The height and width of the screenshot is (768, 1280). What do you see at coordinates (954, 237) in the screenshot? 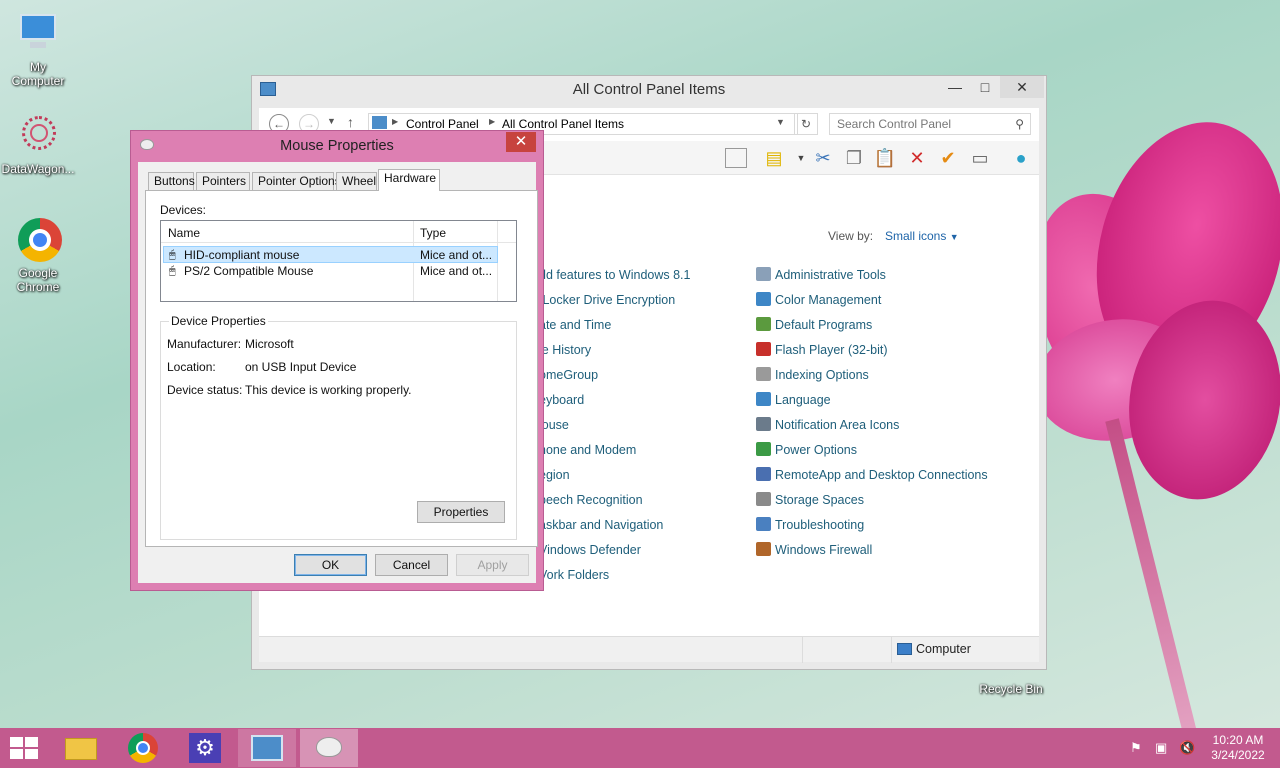
I see `chevron-down-icon: ▼` at bounding box center [954, 237].